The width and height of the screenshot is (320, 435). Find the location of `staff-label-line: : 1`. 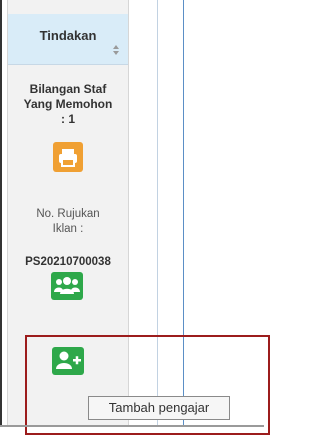

staff-label-line: : 1 is located at coordinates (67, 119).